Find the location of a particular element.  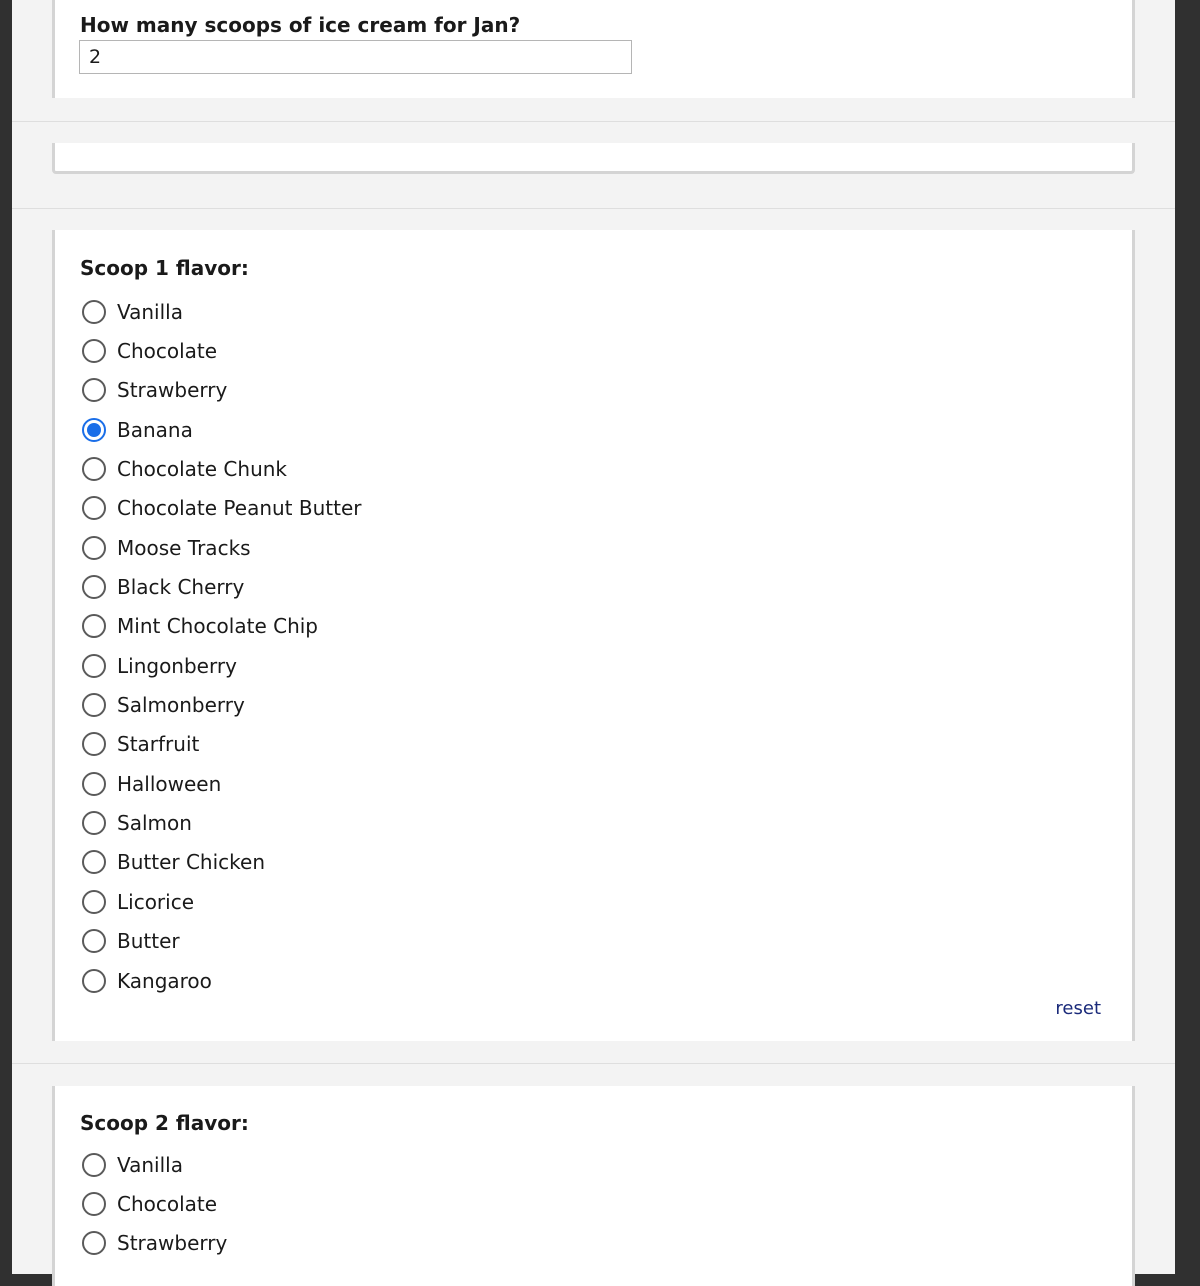

scoop1-option: Mint Chocolate Chip is located at coordinates (222, 626).